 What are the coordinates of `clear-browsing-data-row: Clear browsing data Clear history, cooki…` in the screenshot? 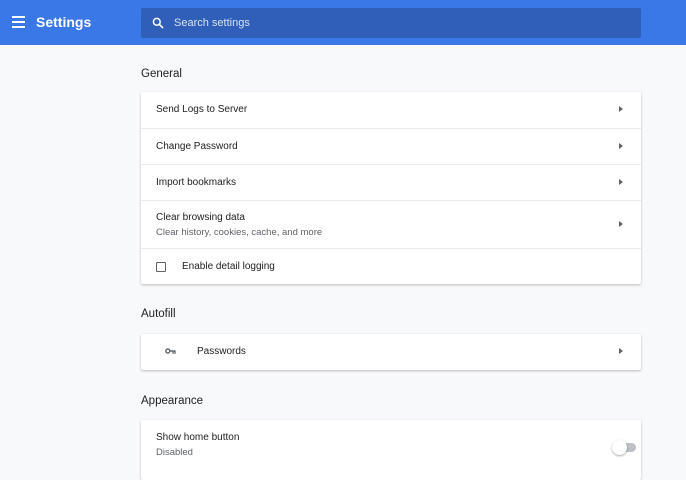 It's located at (391, 224).